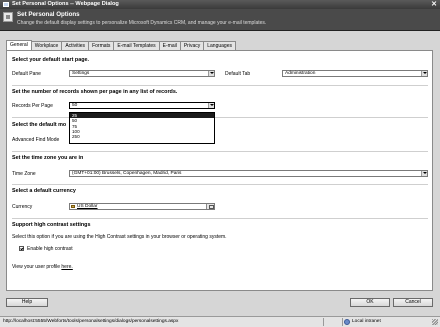  What do you see at coordinates (6, 4) in the screenshot?
I see `window-app-icon` at bounding box center [6, 4].